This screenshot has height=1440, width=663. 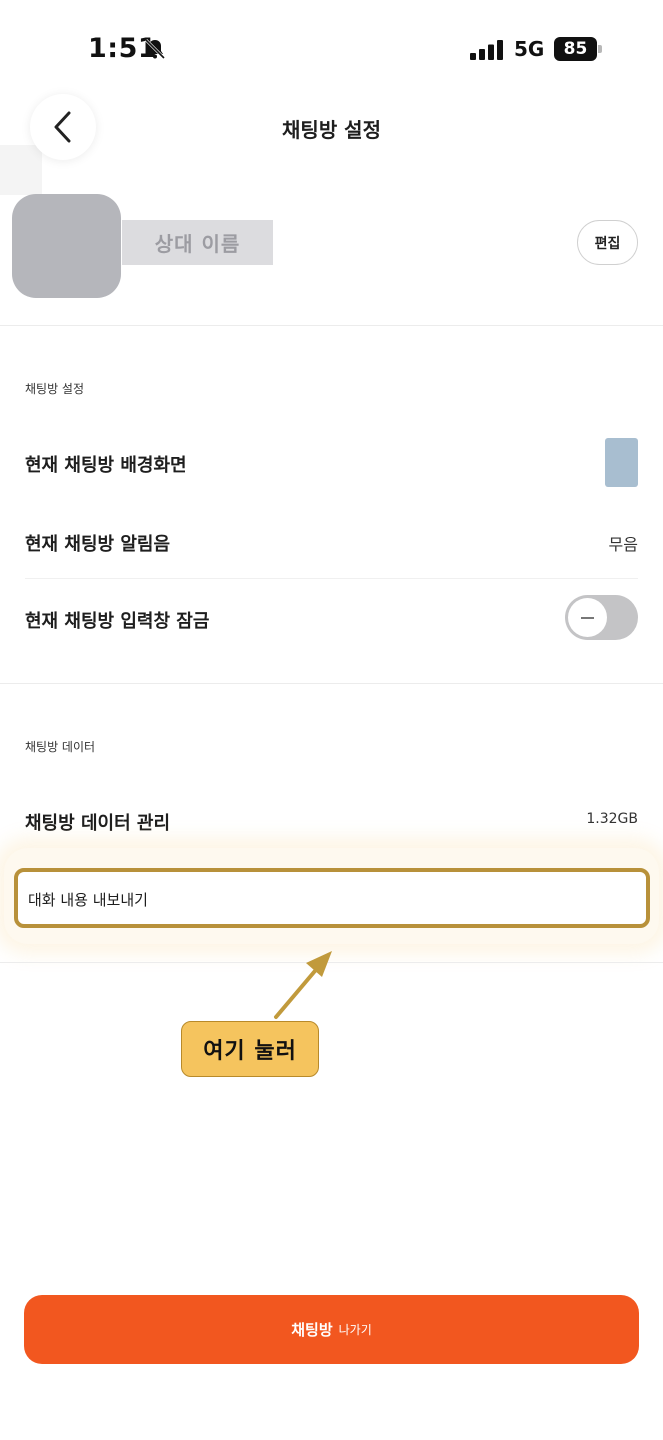 What do you see at coordinates (117, 621) in the screenshot?
I see `input-lock-row-label: 현재 채팅방 입력창 잠금` at bounding box center [117, 621].